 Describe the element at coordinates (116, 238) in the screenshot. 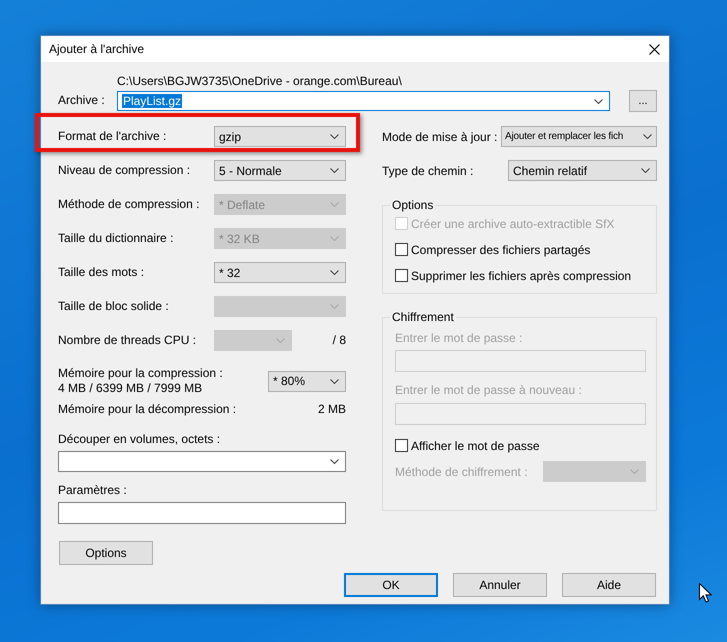

I see `field-label: Taille du dictionnaire :` at that location.